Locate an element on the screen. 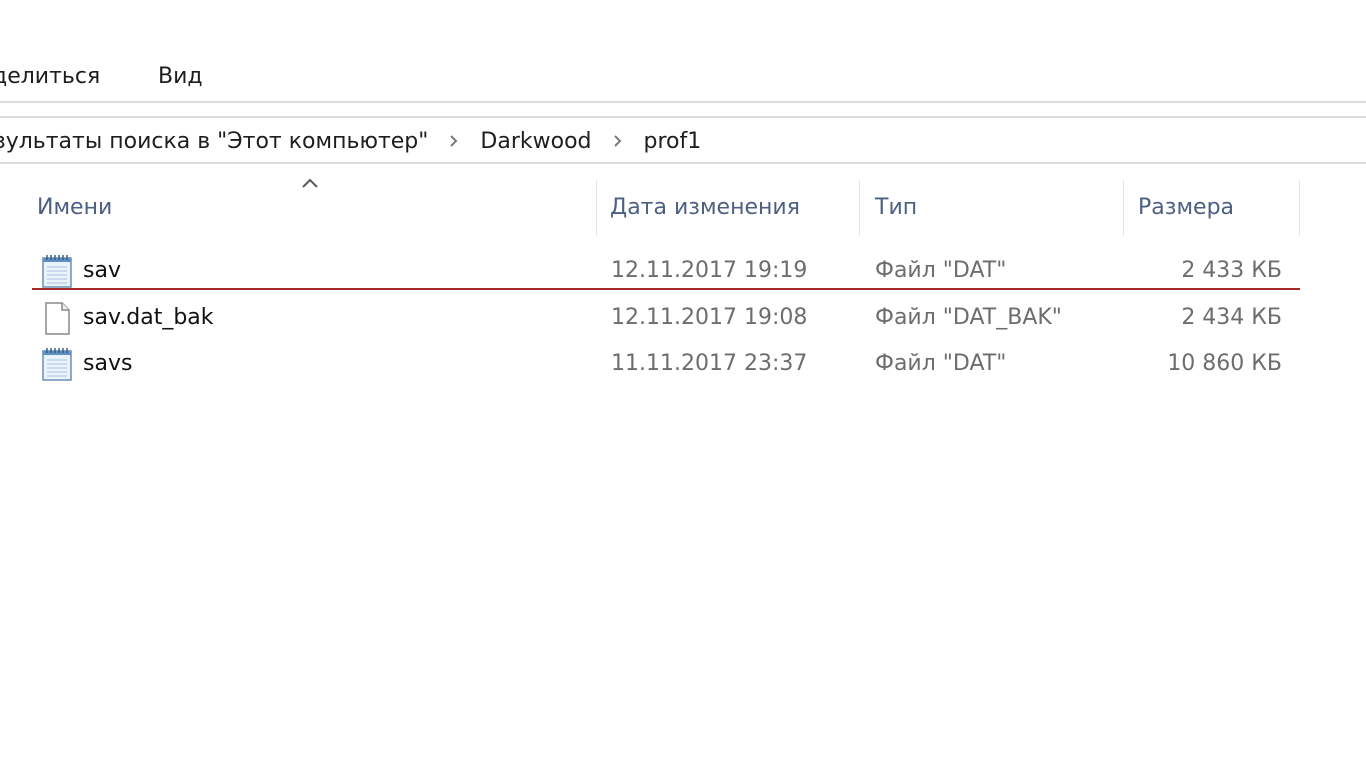 Image resolution: width=1366 pixels, height=768 pixels. address-bar-bottom-border is located at coordinates (683, 163).